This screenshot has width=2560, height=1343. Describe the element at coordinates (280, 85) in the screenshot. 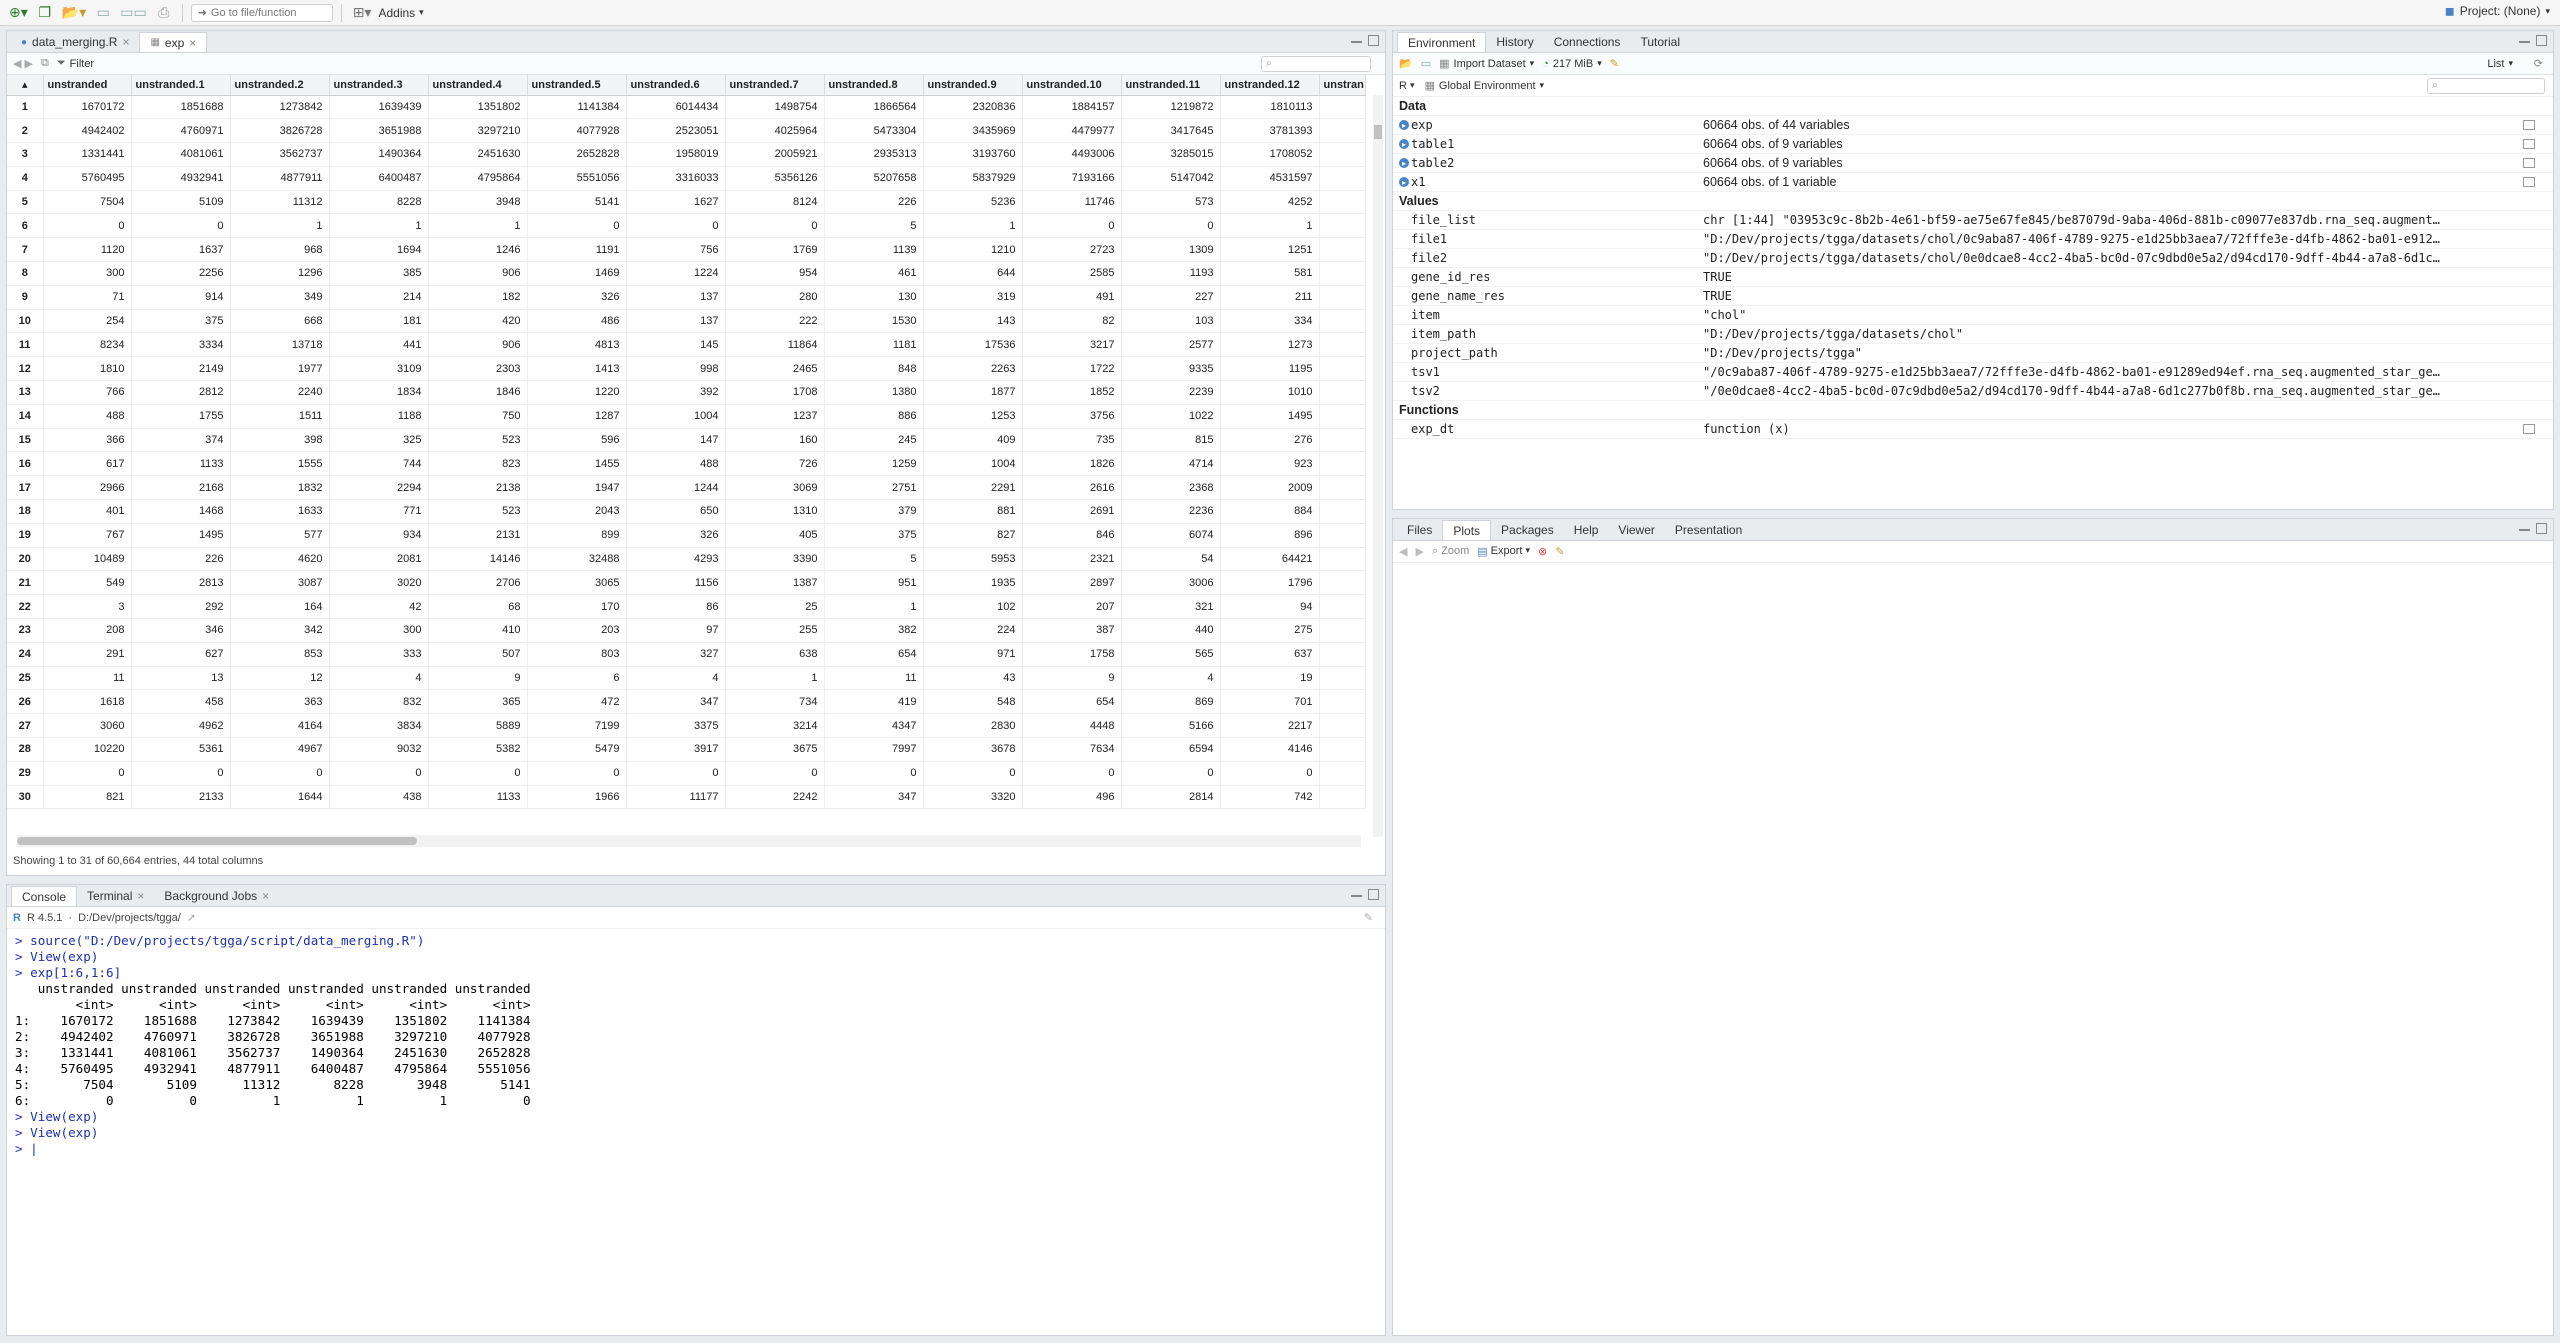

I see `column-header: unstranded.2` at that location.